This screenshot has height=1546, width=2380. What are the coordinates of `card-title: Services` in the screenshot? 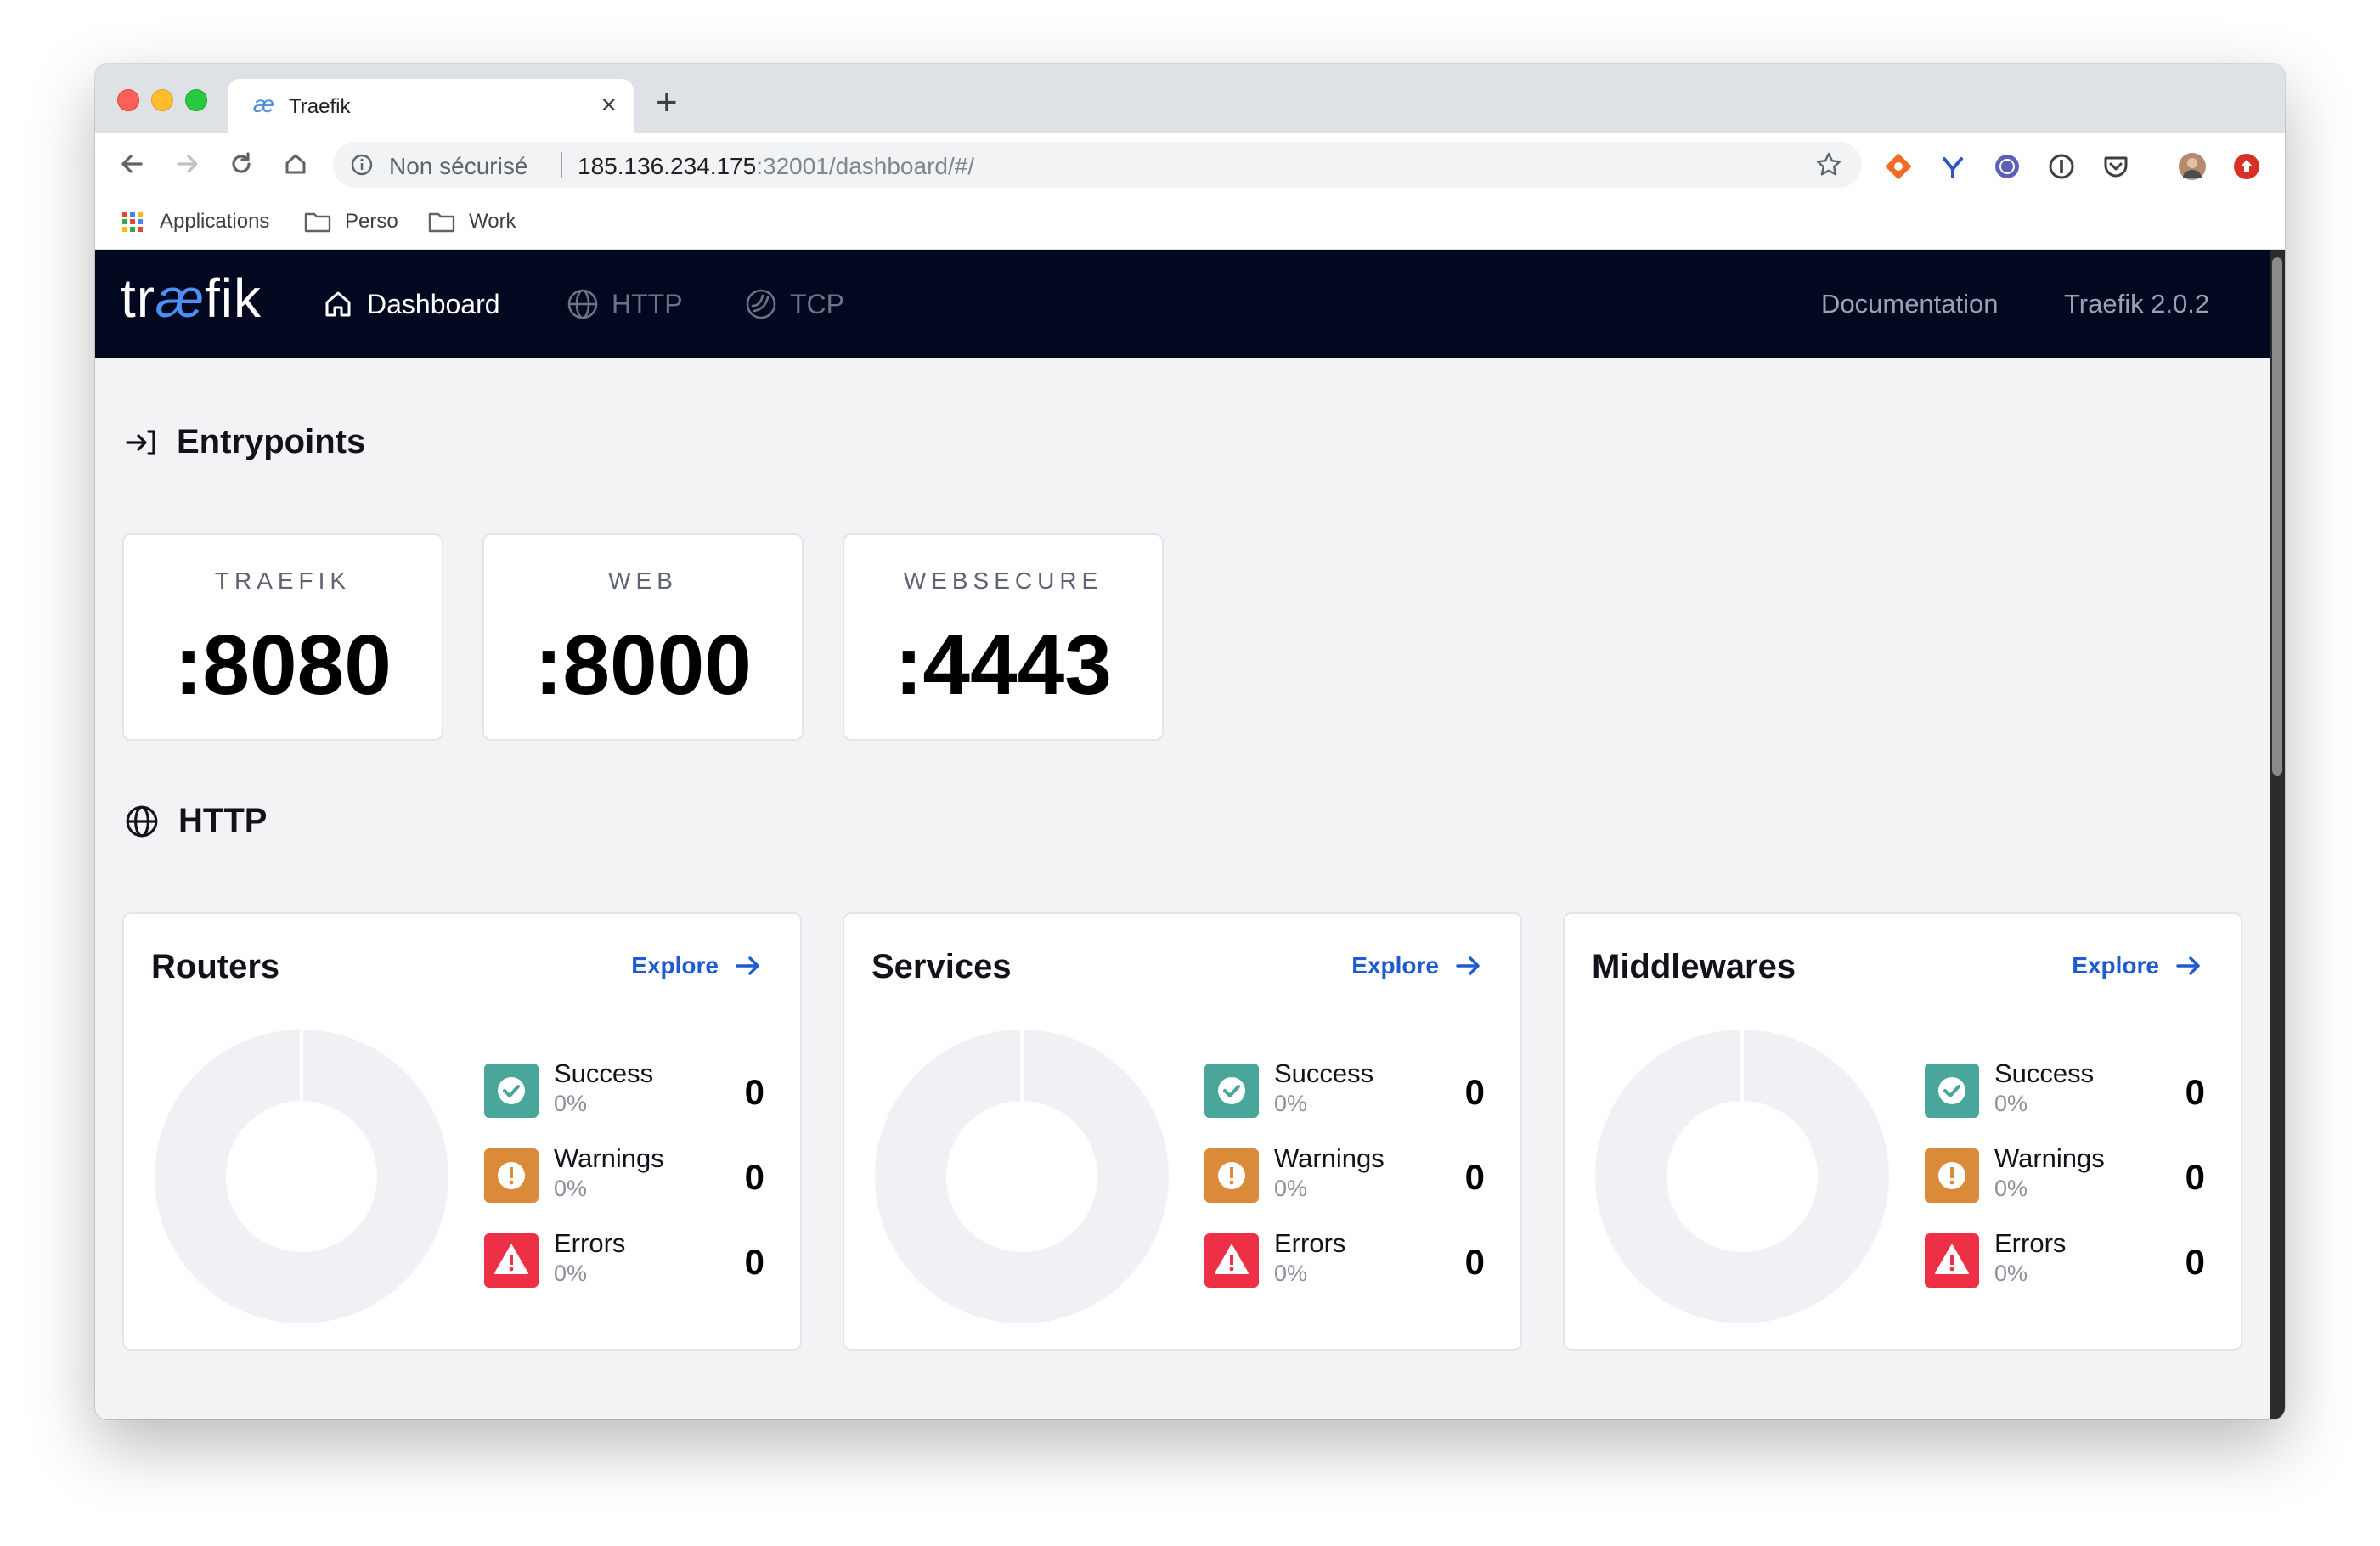 It's located at (942, 966).